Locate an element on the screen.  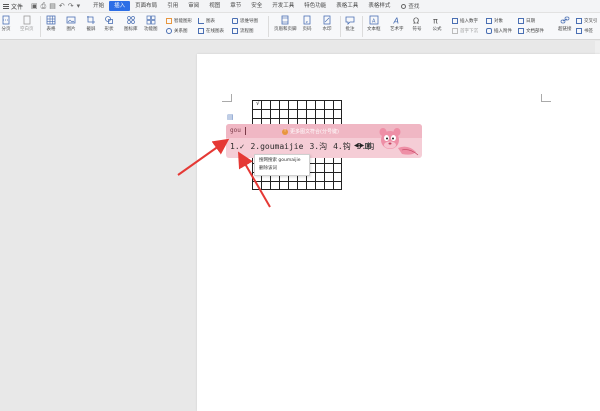
insert-number-button: 插入数字 is located at coordinates (465, 21).